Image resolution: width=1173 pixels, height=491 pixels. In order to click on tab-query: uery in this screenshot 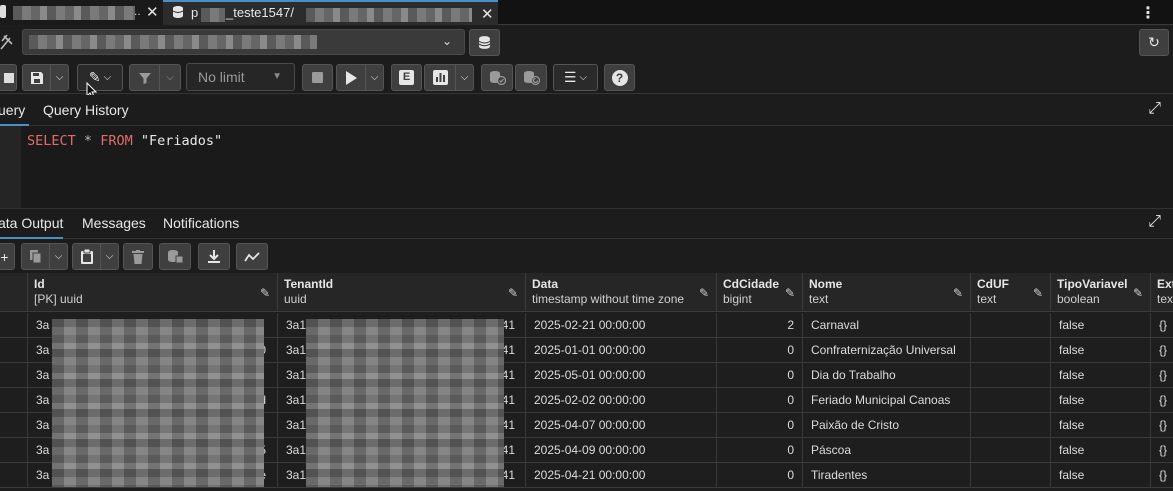, I will do `click(14, 110)`.